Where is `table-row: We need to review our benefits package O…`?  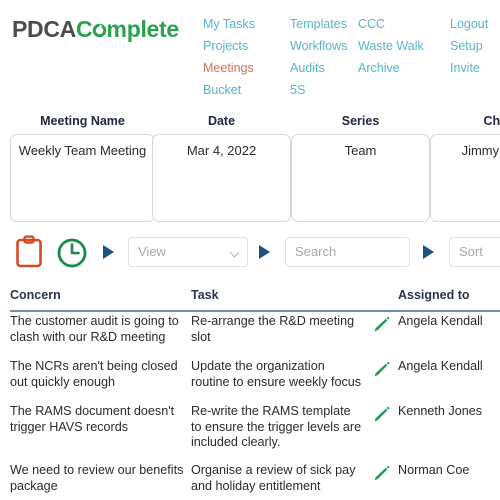
table-row: We need to review our benefits package O… is located at coordinates (250, 481).